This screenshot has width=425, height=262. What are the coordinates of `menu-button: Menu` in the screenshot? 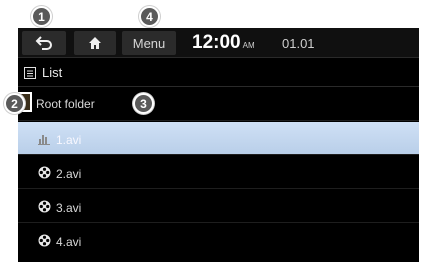 It's located at (149, 43).